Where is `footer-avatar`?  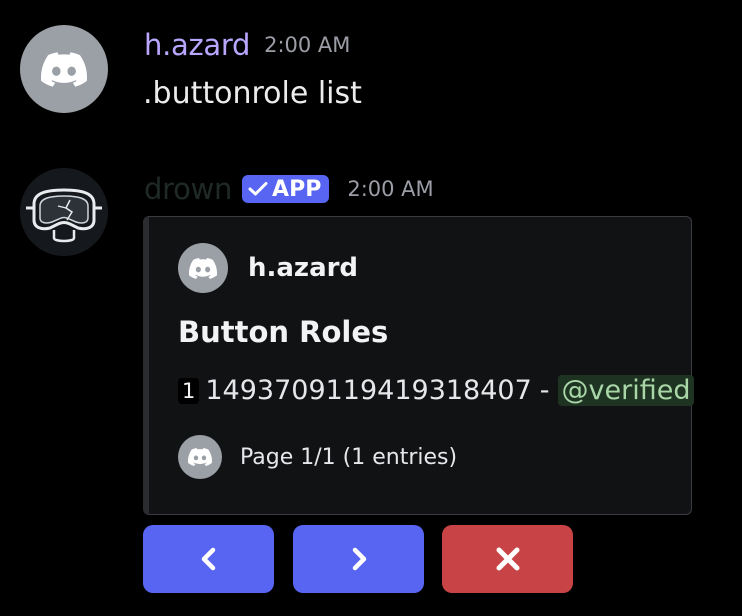 footer-avatar is located at coordinates (200, 457).